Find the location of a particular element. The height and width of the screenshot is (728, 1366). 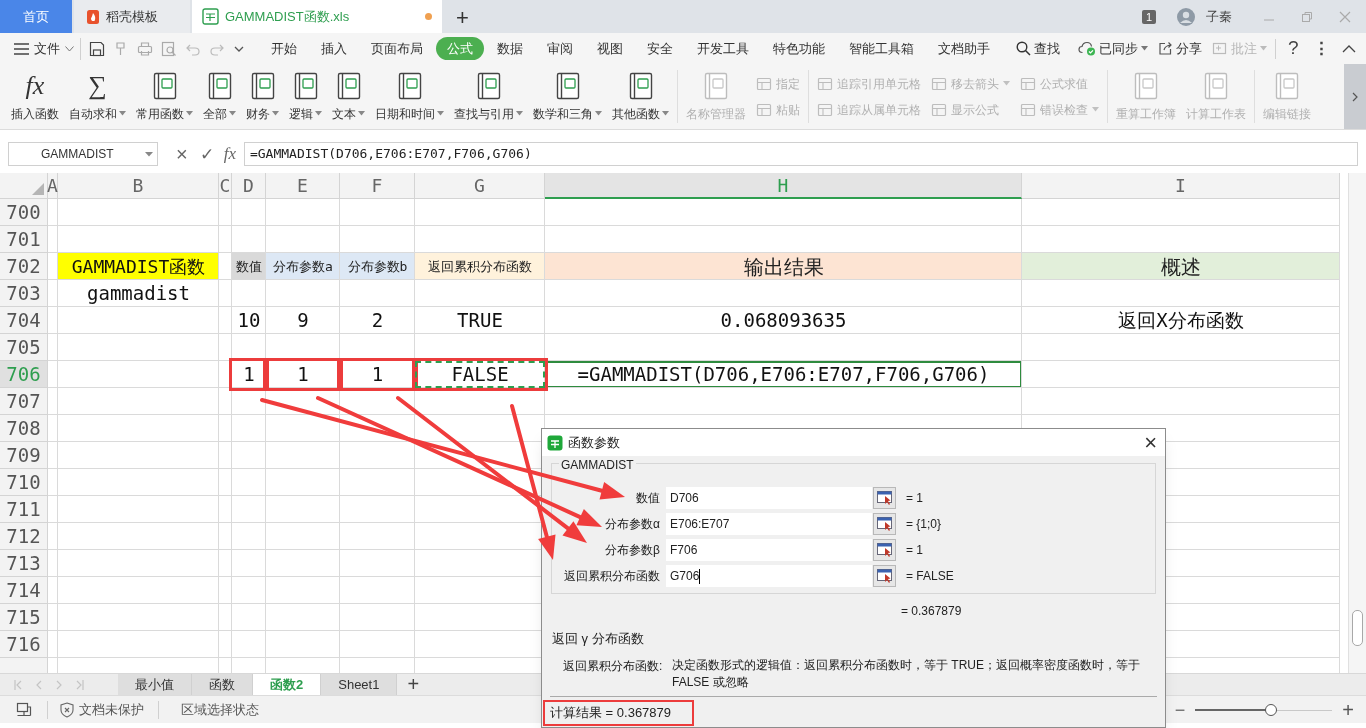

input-field: G706 is located at coordinates (769, 576).